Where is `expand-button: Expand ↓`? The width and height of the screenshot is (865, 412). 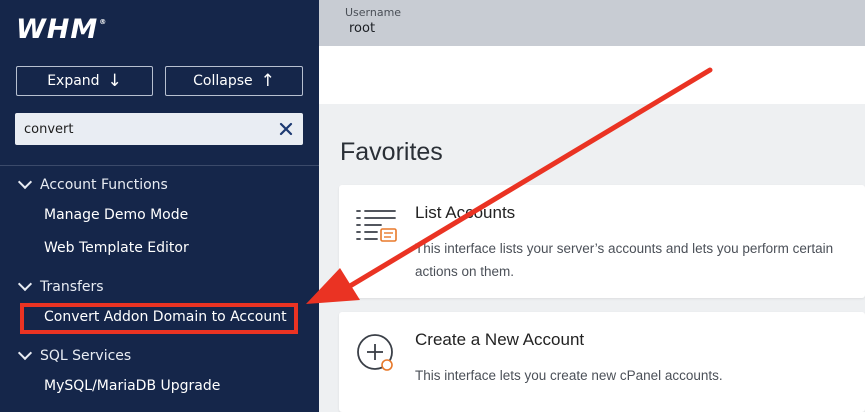
expand-button: Expand ↓ is located at coordinates (84, 81).